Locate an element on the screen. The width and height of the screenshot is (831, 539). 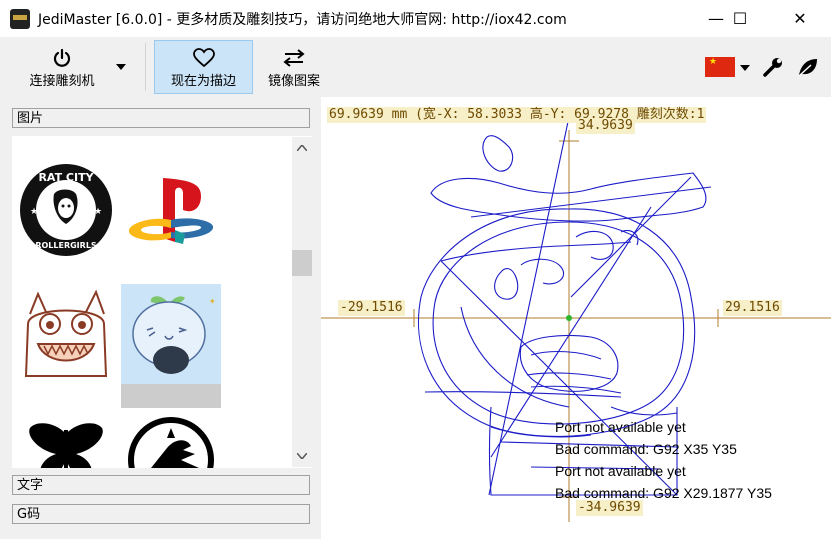
gcode-section-header: G码 is located at coordinates (161, 514).